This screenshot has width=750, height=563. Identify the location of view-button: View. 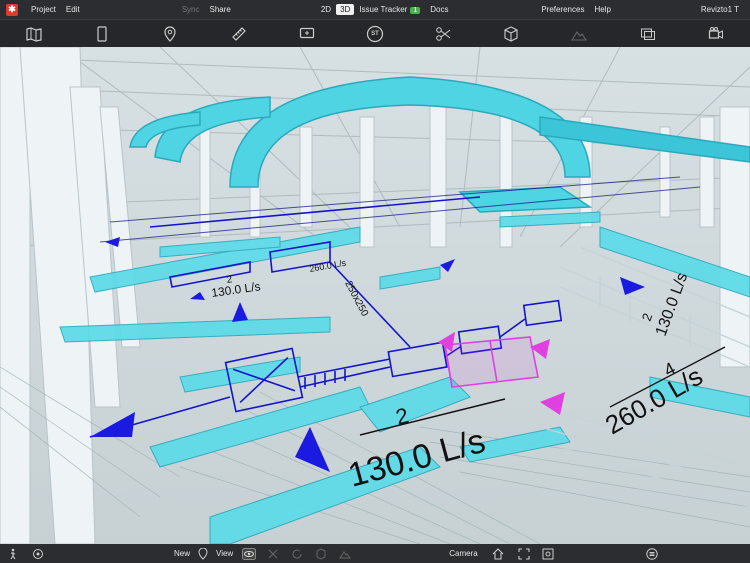
(224, 553).